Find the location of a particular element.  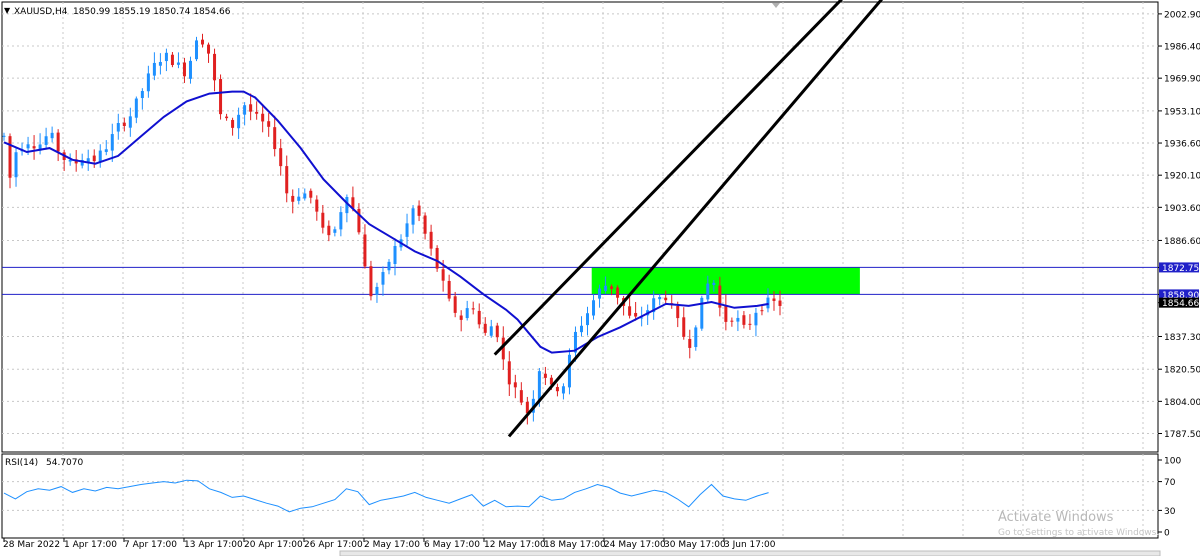

price-tick-label: 2002.90 is located at coordinates (1182, 15).